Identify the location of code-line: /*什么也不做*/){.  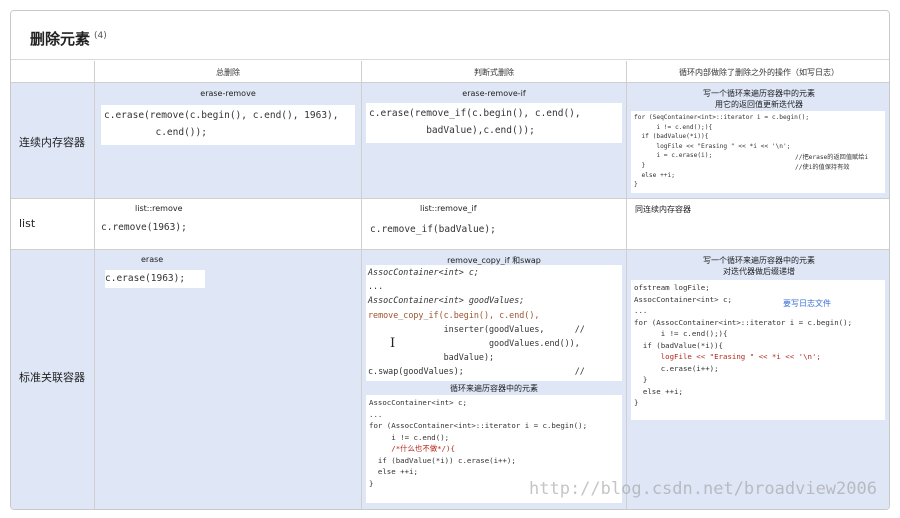
(412, 448).